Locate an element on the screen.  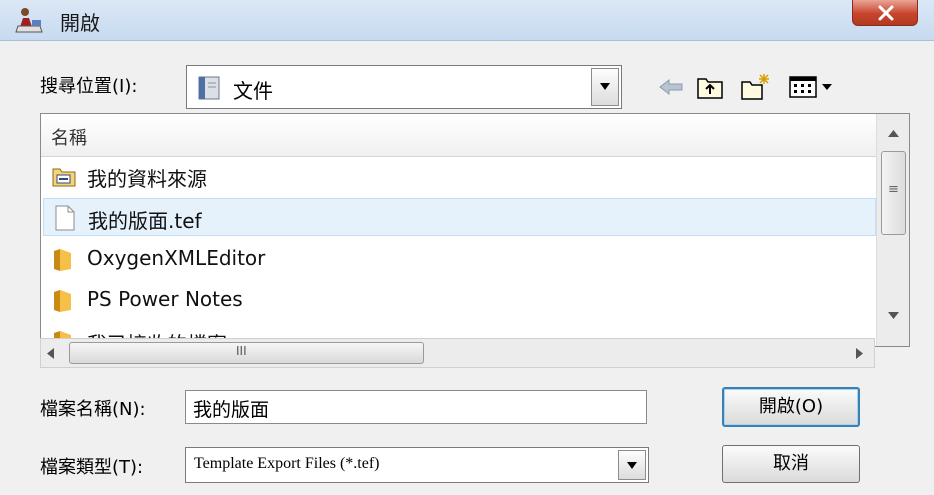
look-in-dropdown: 文件 is located at coordinates (404, 87).